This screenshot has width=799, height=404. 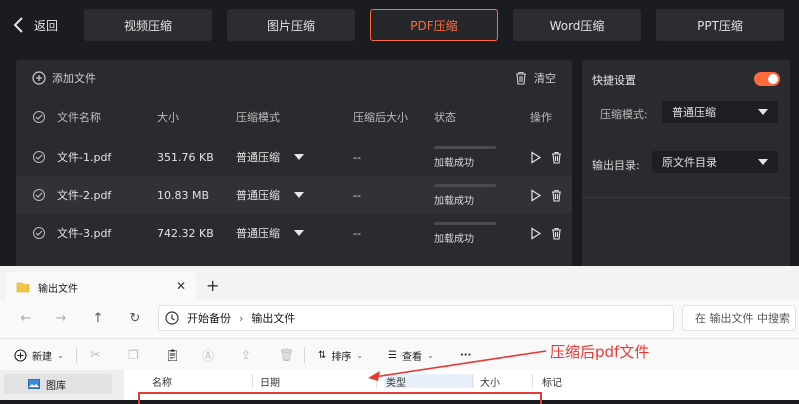 I want to click on header-ops: 操作, so click(x=541, y=117).